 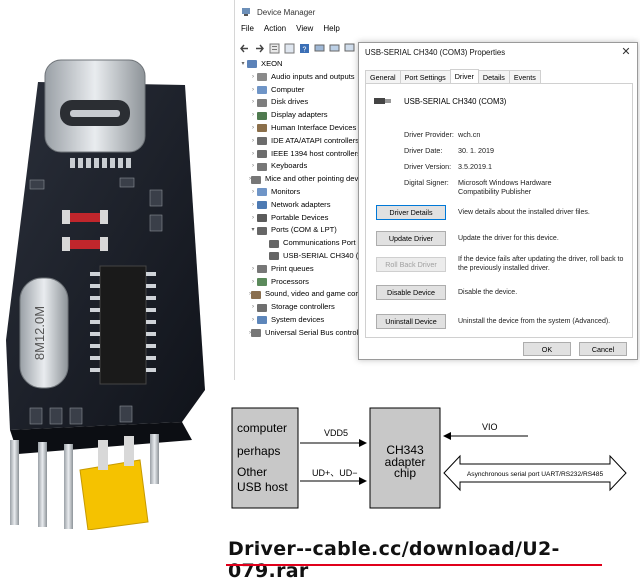 I want to click on tree-item: › Portable Devices, so click(x=300, y=218).